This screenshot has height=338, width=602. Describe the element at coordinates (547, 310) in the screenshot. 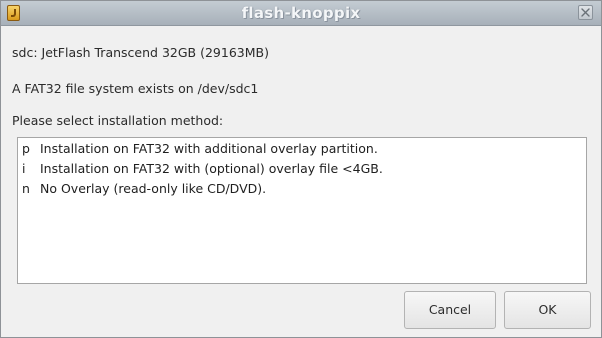

I see `ok-button: OK` at that location.